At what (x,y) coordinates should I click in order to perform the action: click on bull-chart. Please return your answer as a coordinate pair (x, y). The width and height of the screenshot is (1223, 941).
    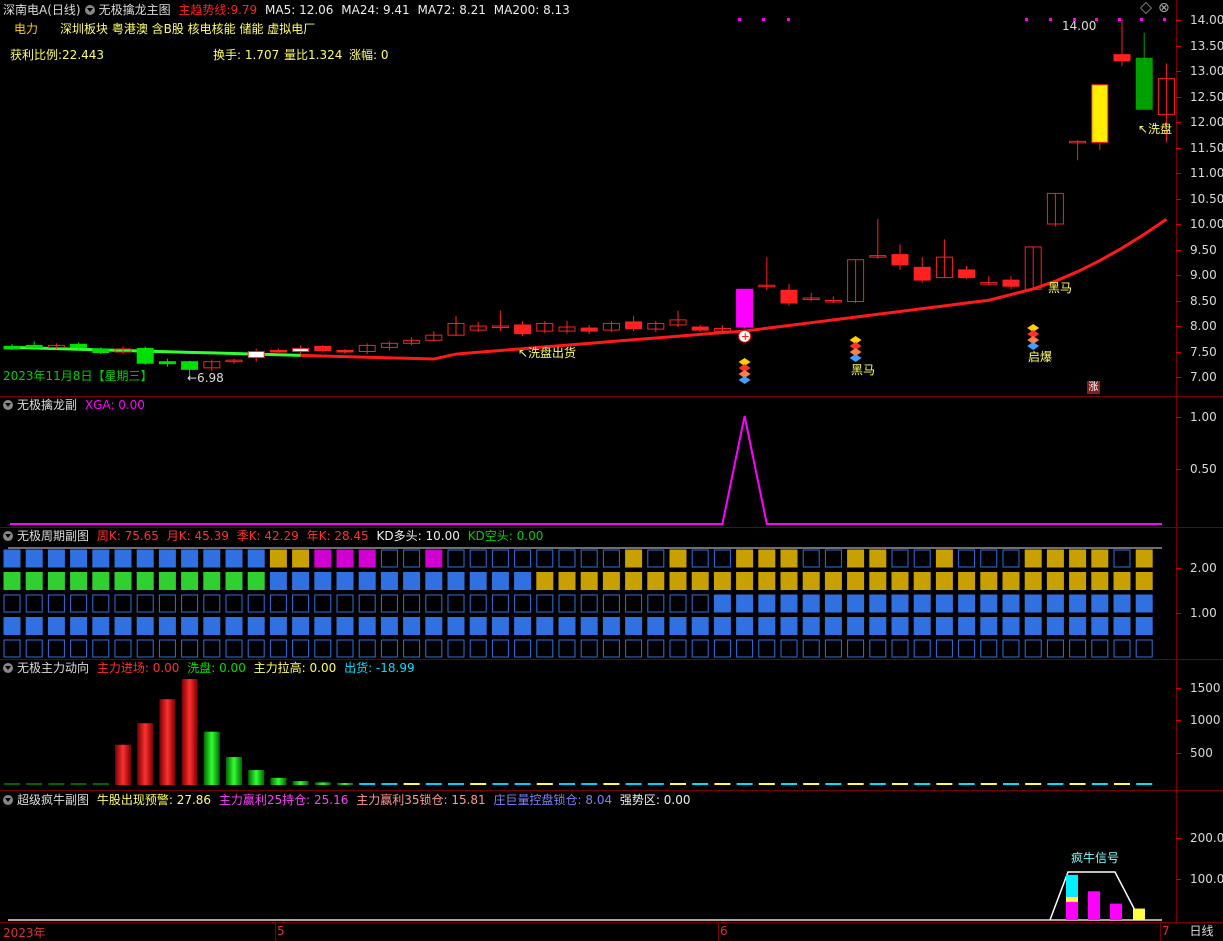
    Looking at the image, I should click on (588, 857).